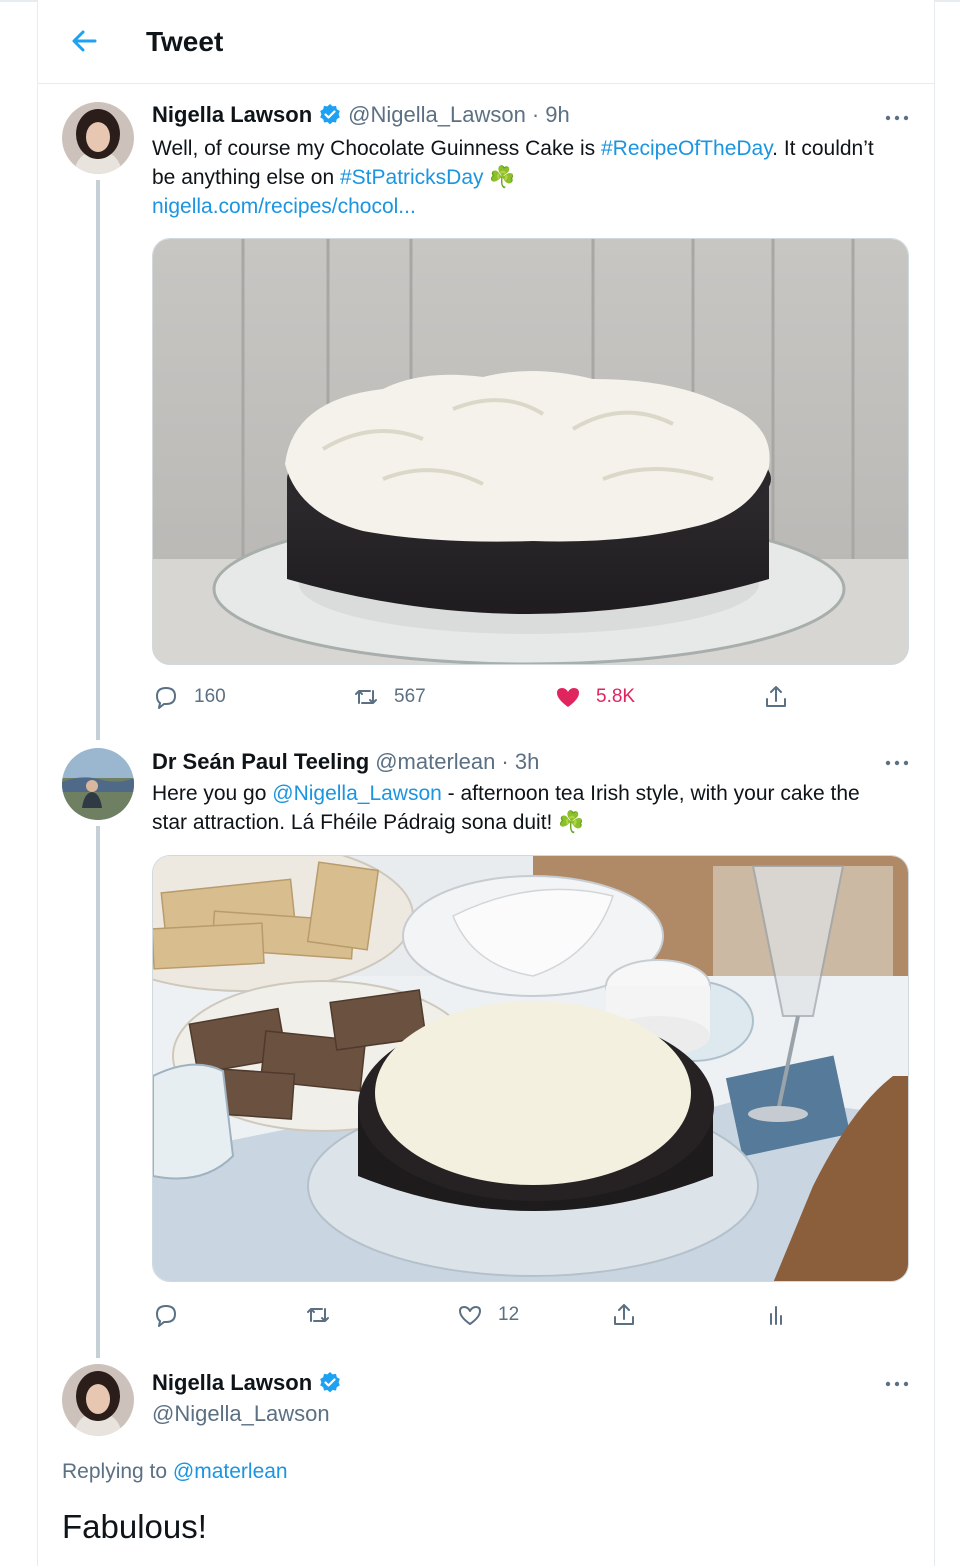 Image resolution: width=960 pixels, height=1566 pixels. What do you see at coordinates (551, 115) in the screenshot?
I see `tweet-time: · 9h` at bounding box center [551, 115].